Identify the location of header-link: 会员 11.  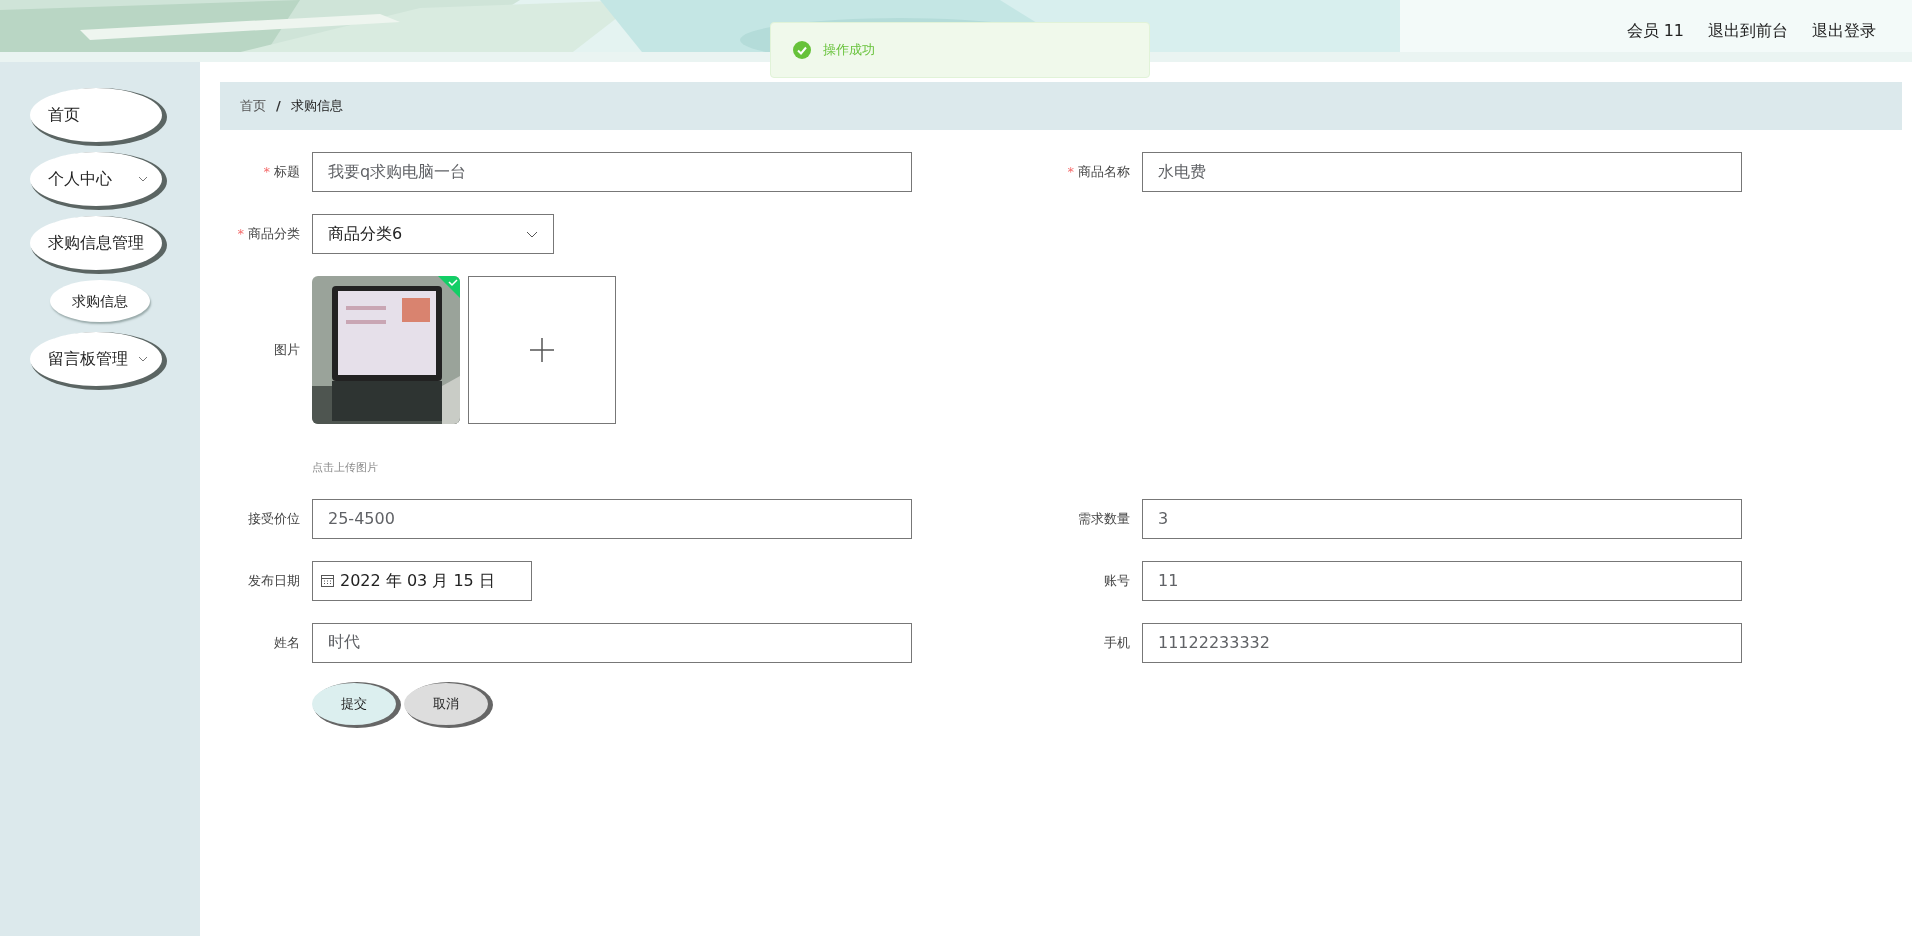
(1655, 31).